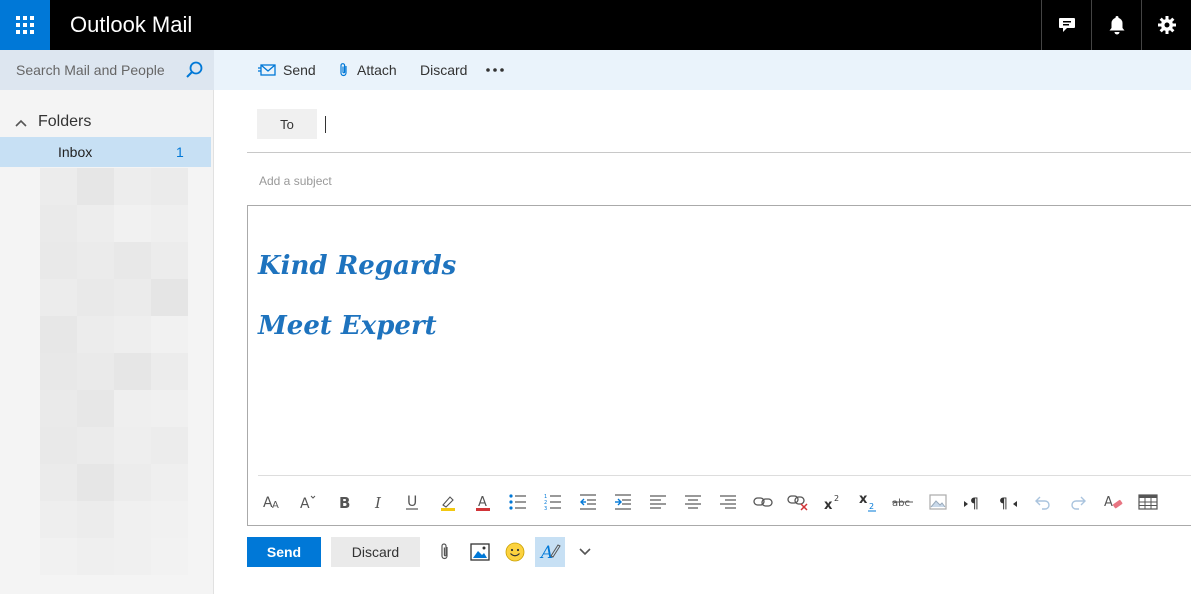 Image resolution: width=1191 pixels, height=594 pixels. I want to click on obscured-folder-list, so click(114, 371).